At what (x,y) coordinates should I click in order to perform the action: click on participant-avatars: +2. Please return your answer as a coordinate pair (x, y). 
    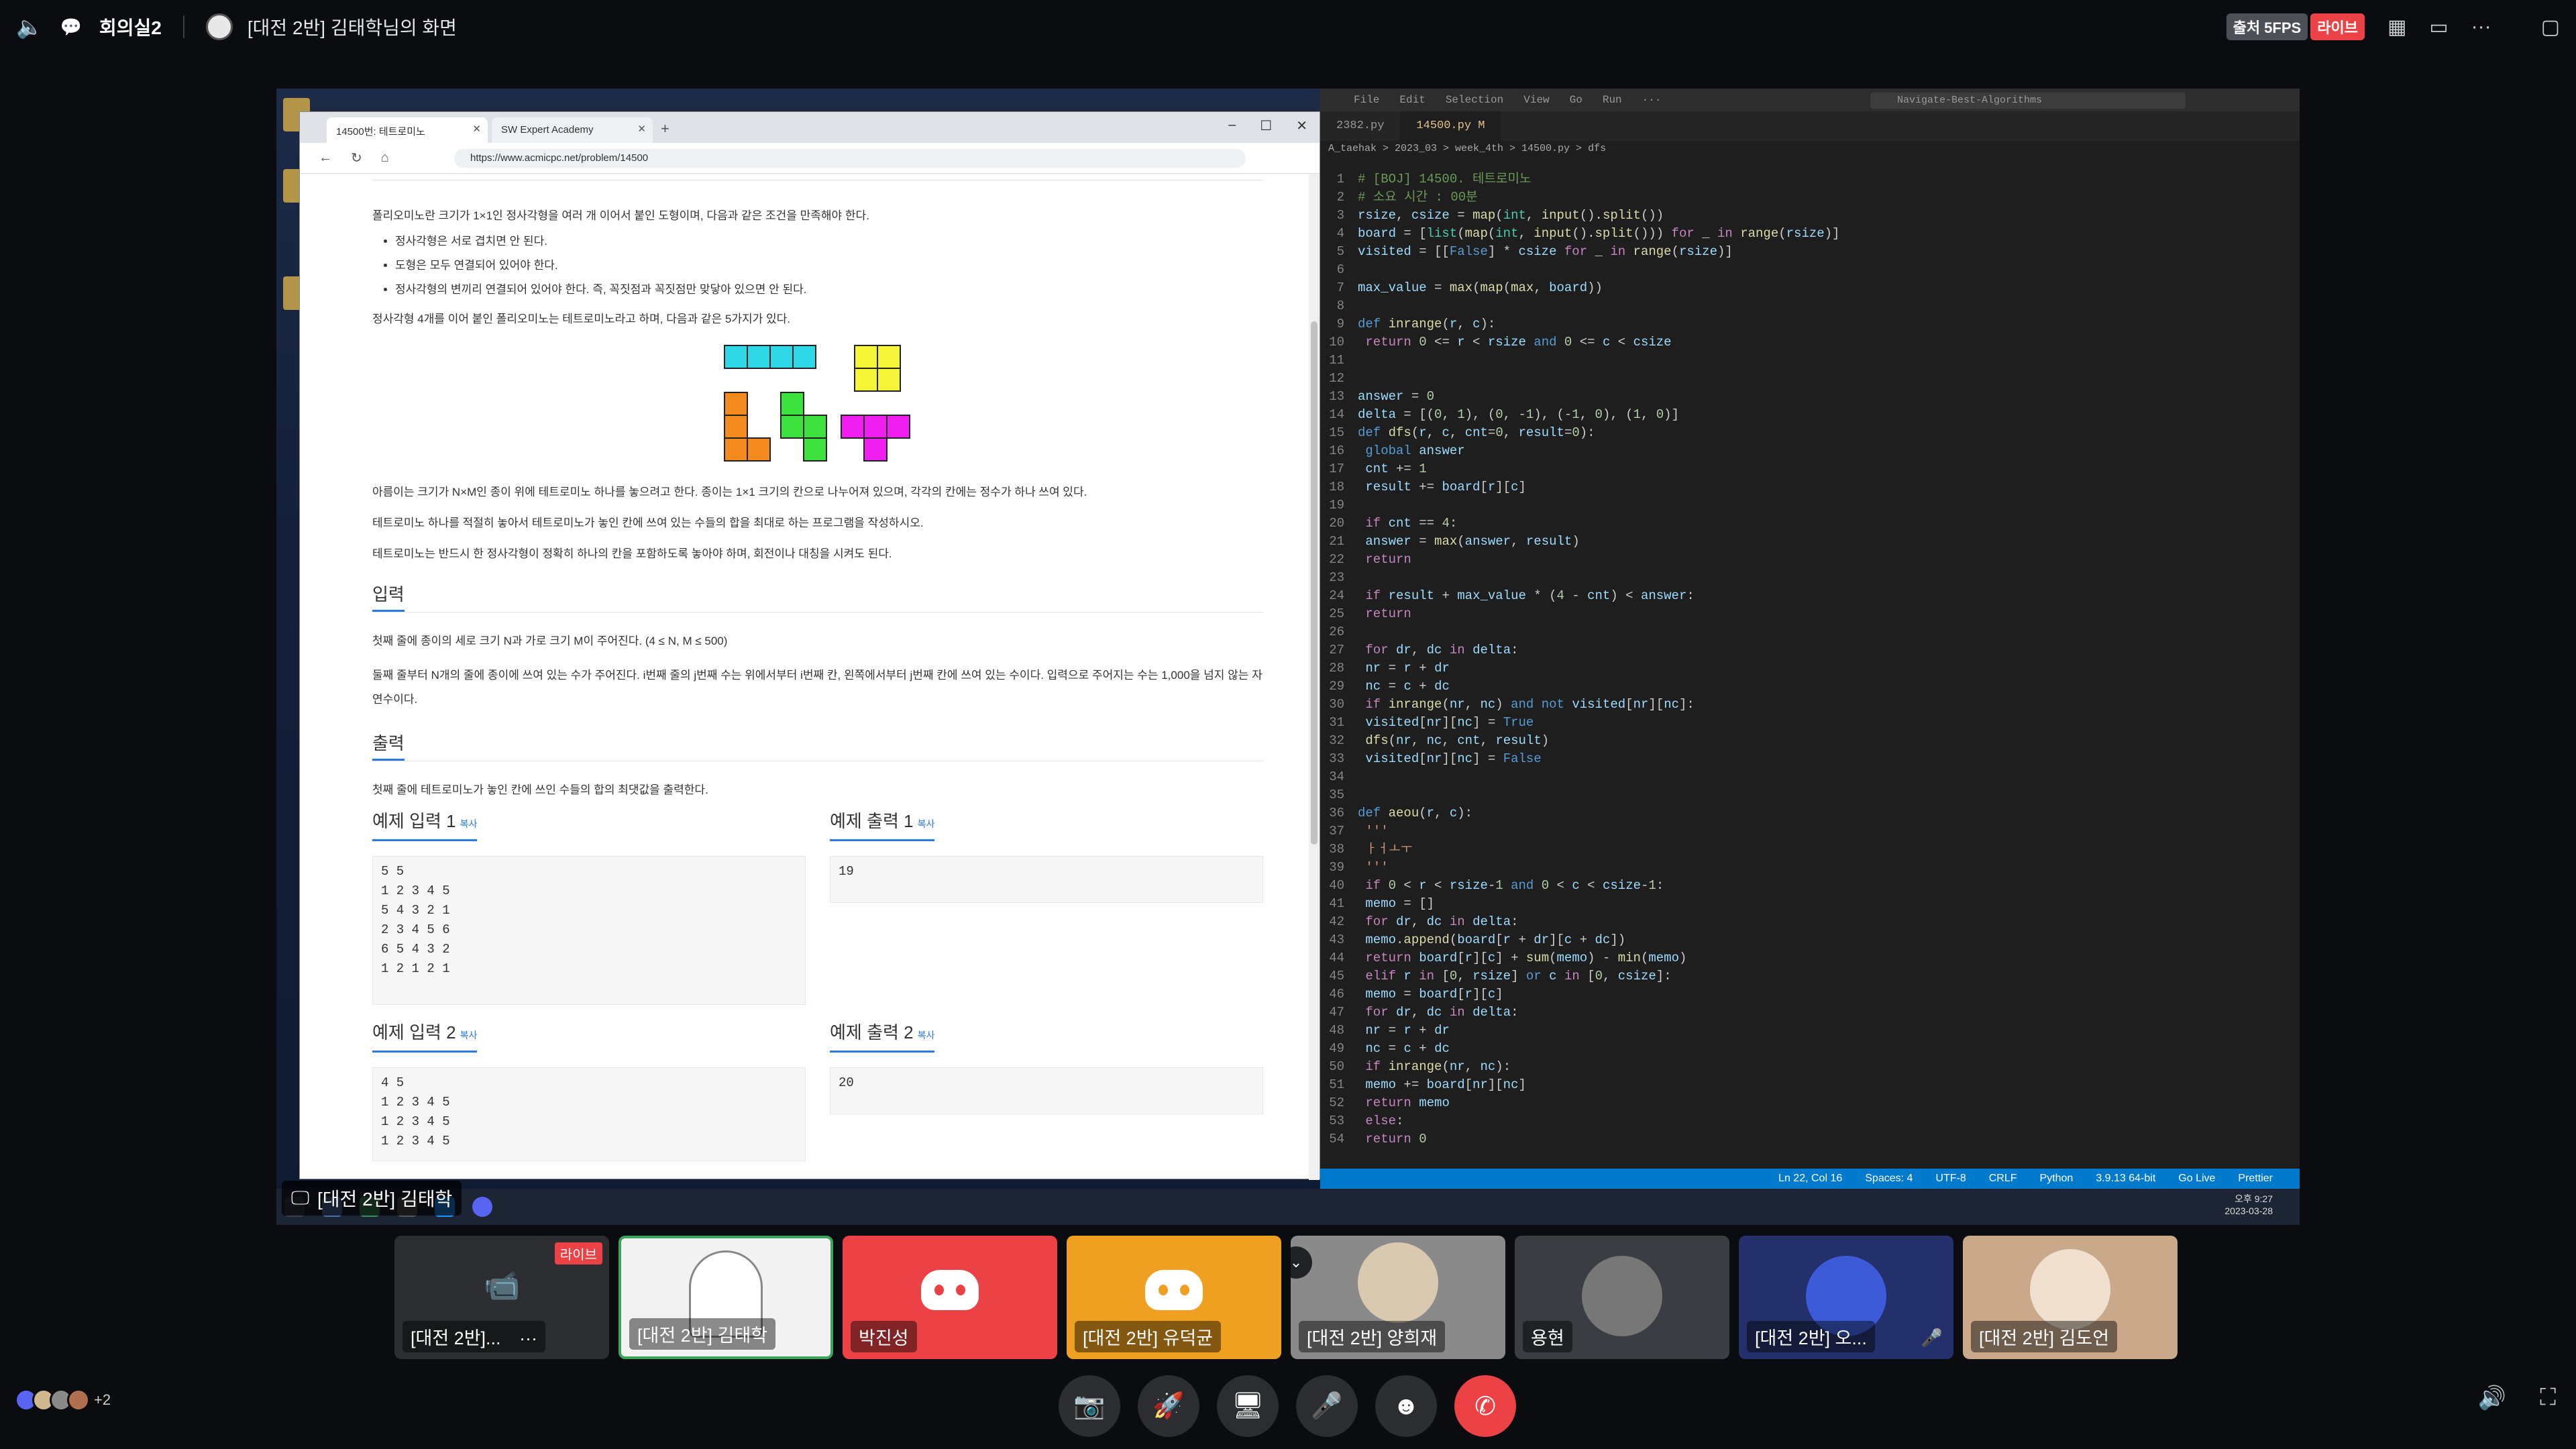
    Looking at the image, I should click on (63, 1400).